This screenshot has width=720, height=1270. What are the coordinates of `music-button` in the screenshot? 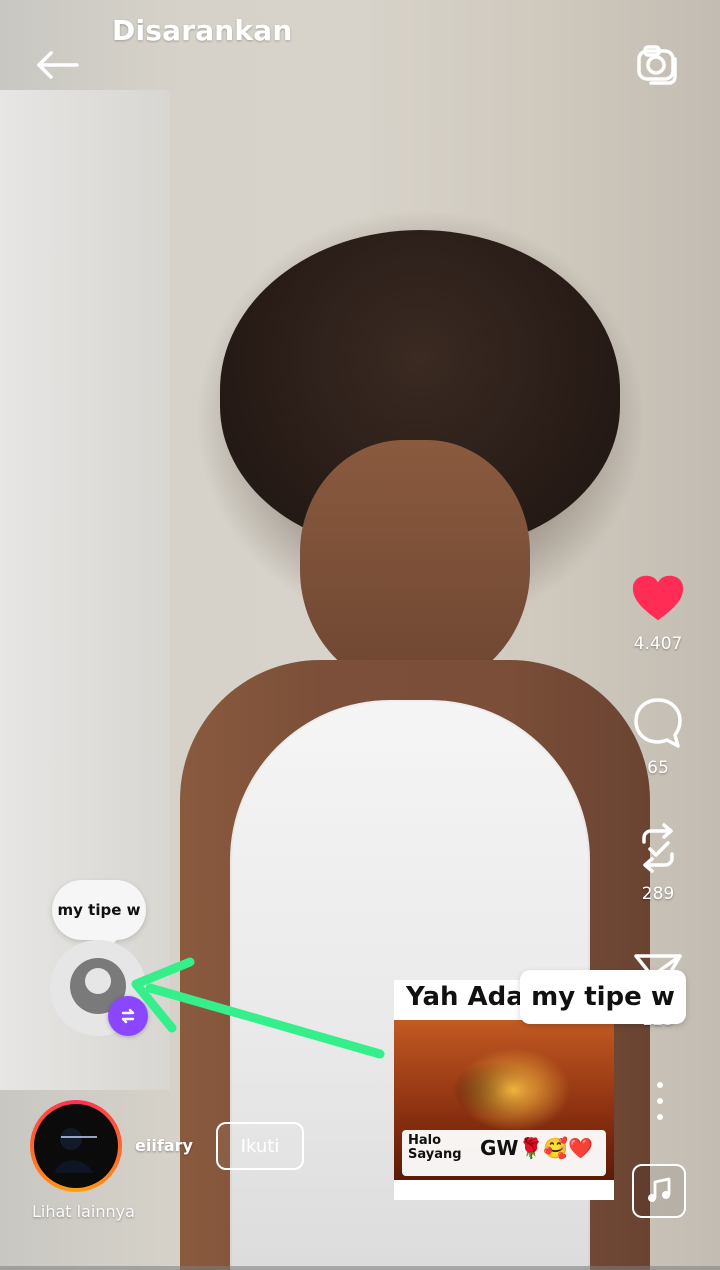 It's located at (659, 1191).